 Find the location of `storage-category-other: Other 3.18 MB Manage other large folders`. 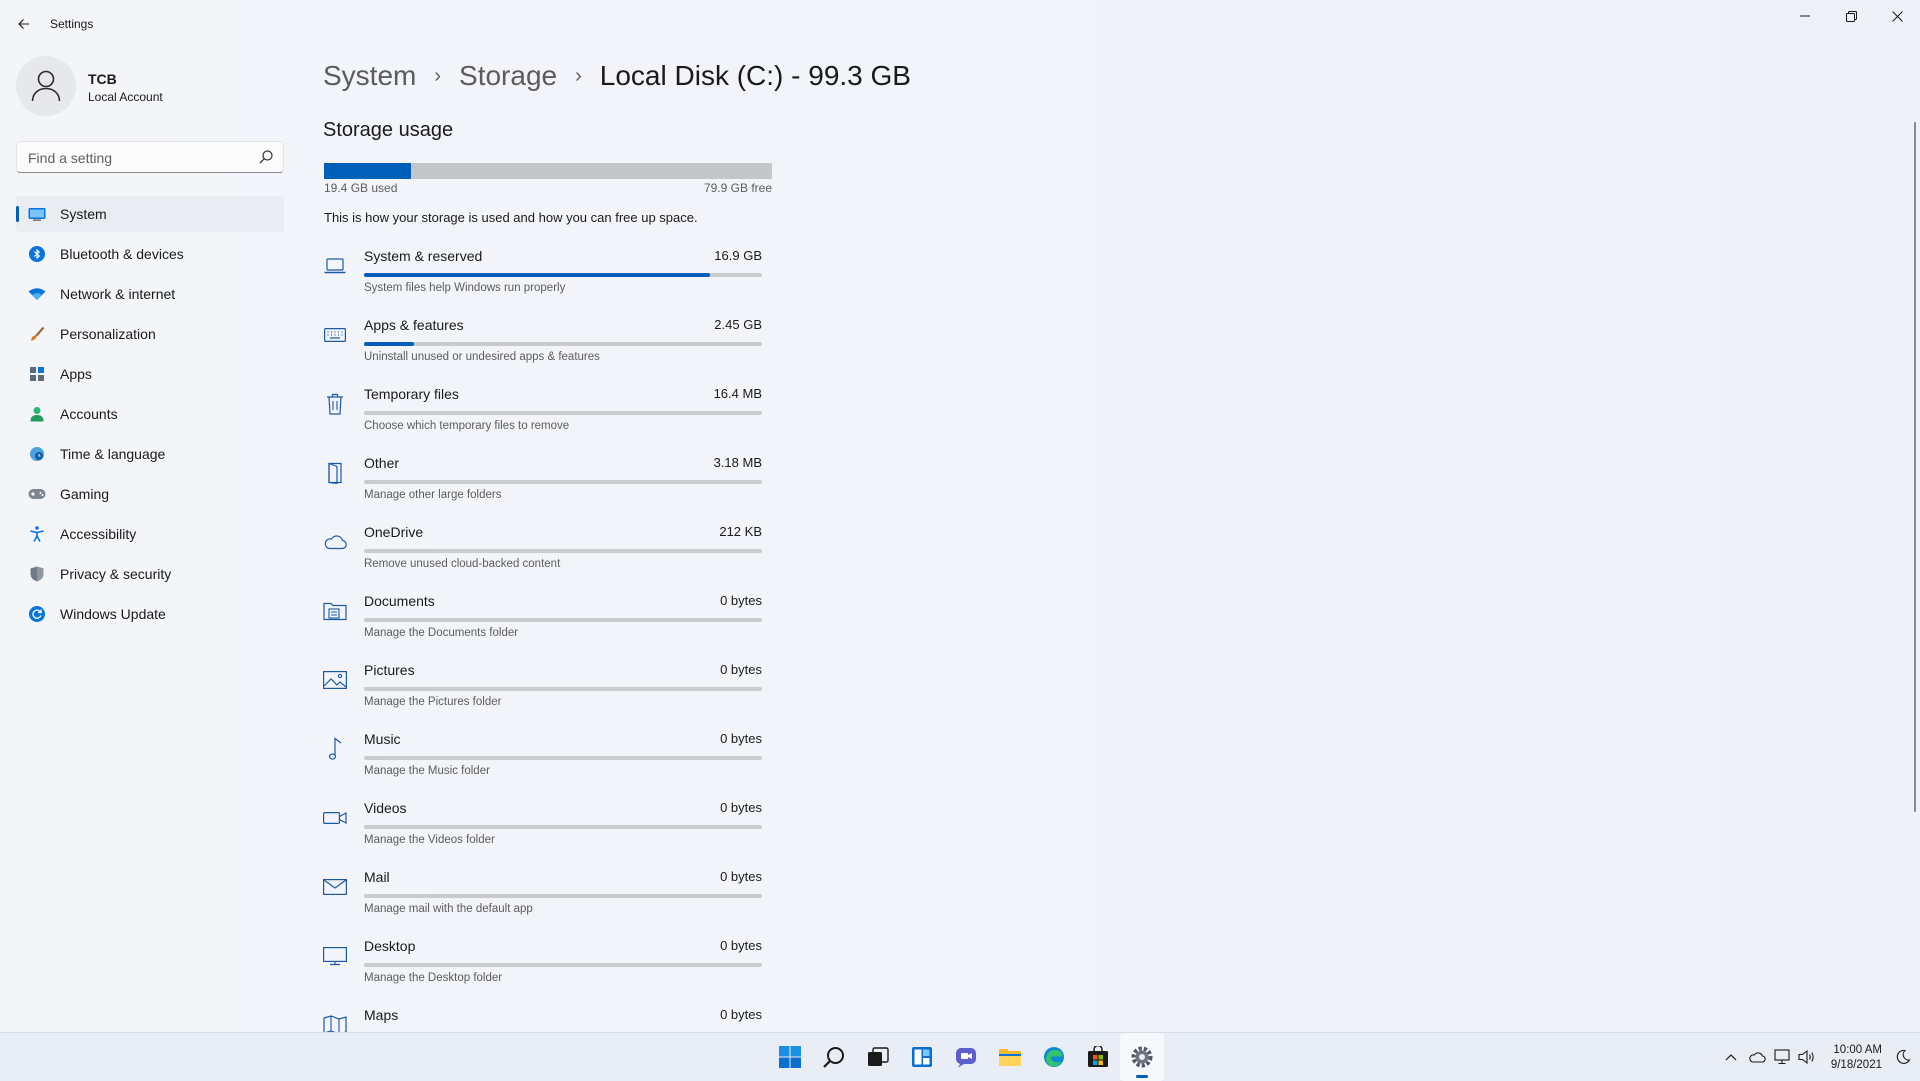

storage-category-other: Other 3.18 MB Manage other large folders is located at coordinates (548, 481).